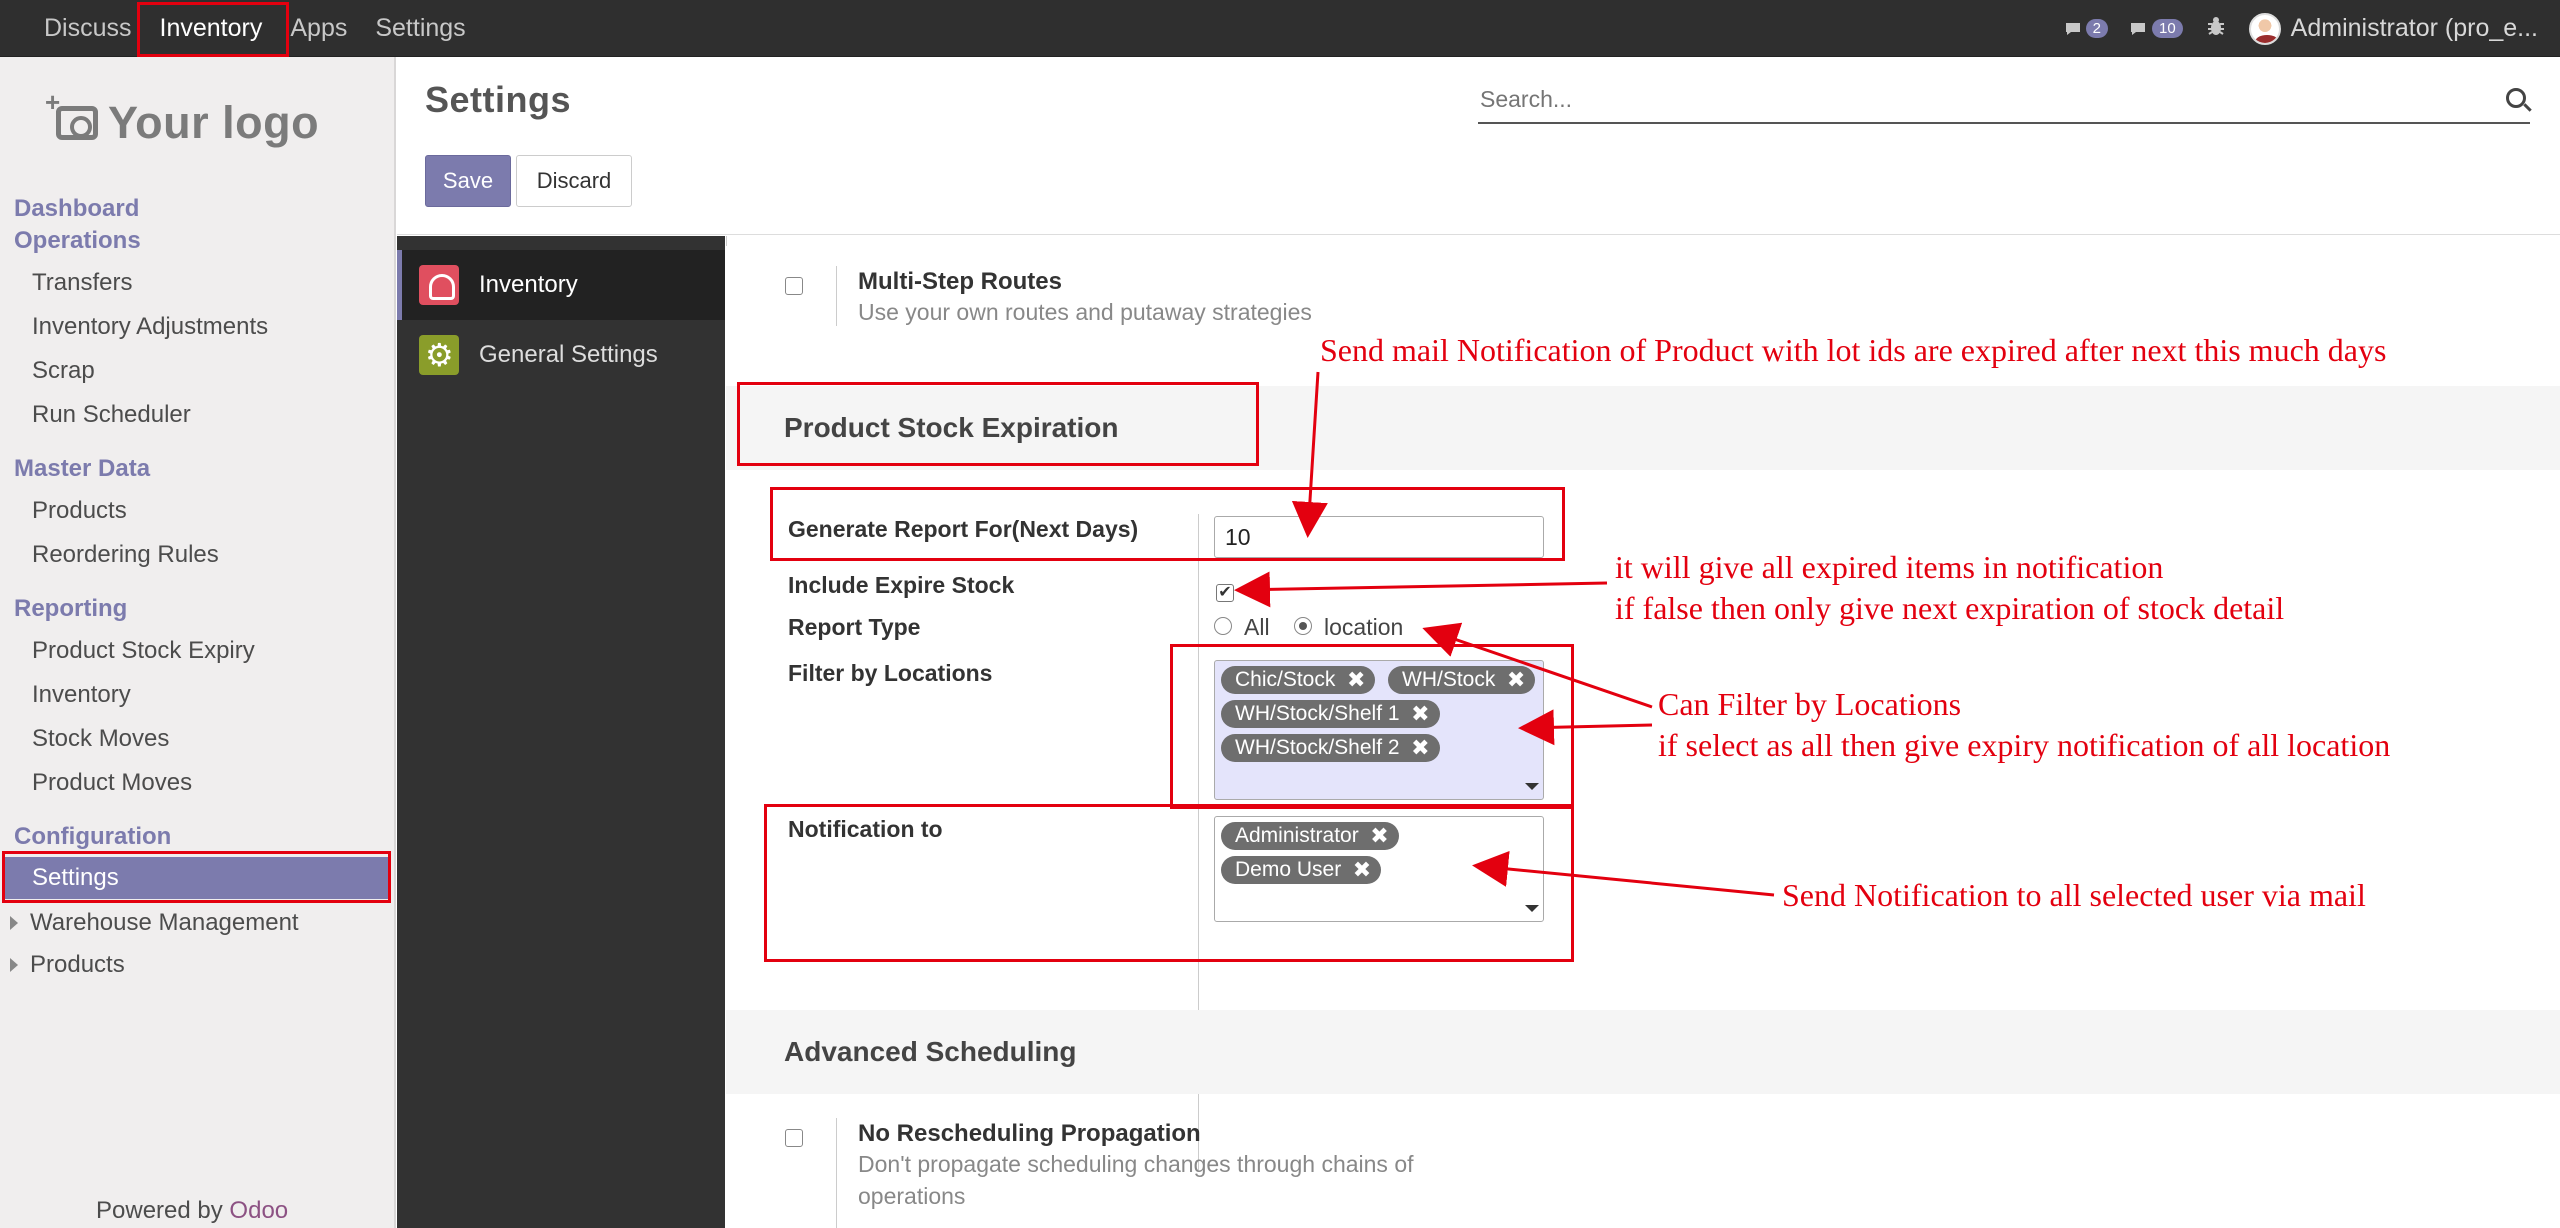 This screenshot has width=2560, height=1228. Describe the element at coordinates (468, 181) in the screenshot. I see `save-button: Save` at that location.